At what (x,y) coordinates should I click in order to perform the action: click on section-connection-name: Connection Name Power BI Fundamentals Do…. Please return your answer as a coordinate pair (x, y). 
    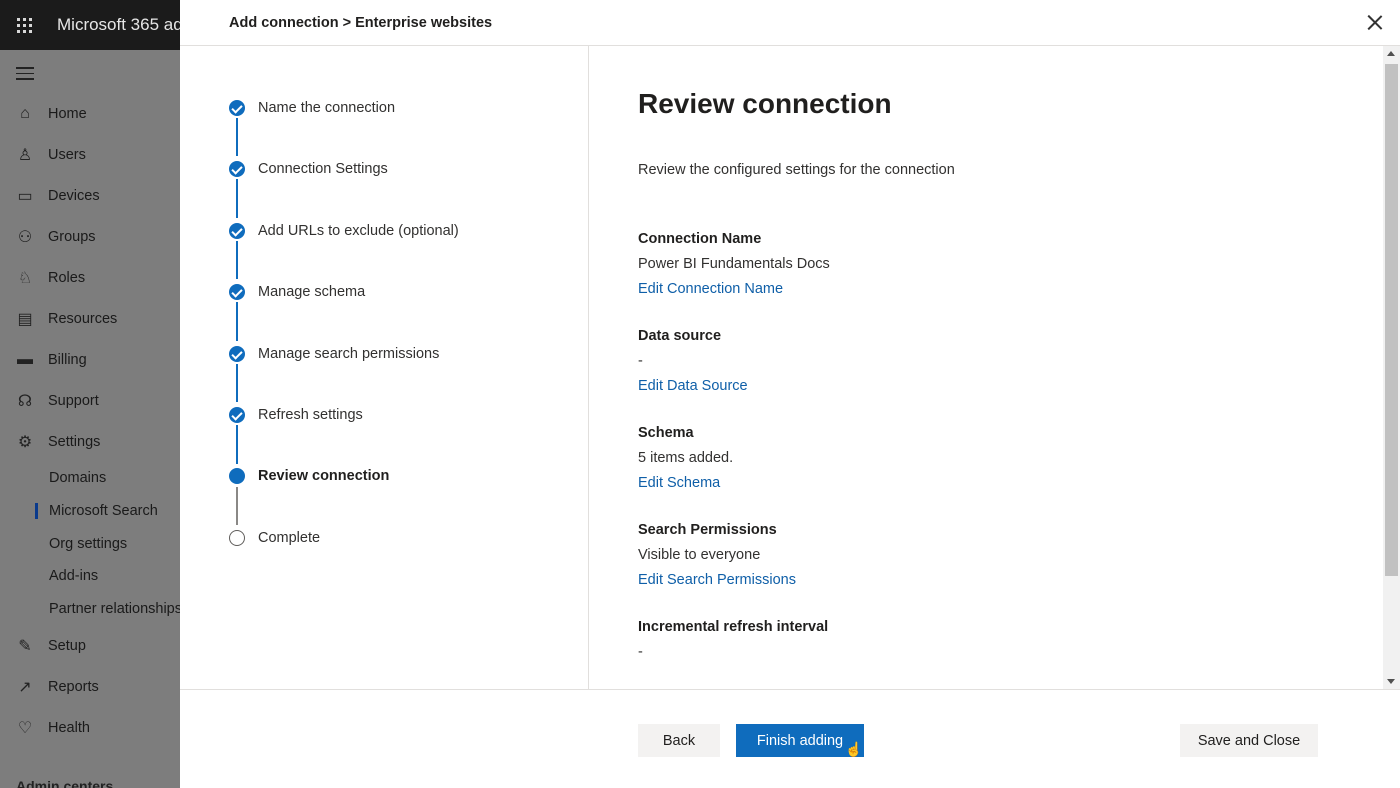
    Looking at the image, I should click on (734, 264).